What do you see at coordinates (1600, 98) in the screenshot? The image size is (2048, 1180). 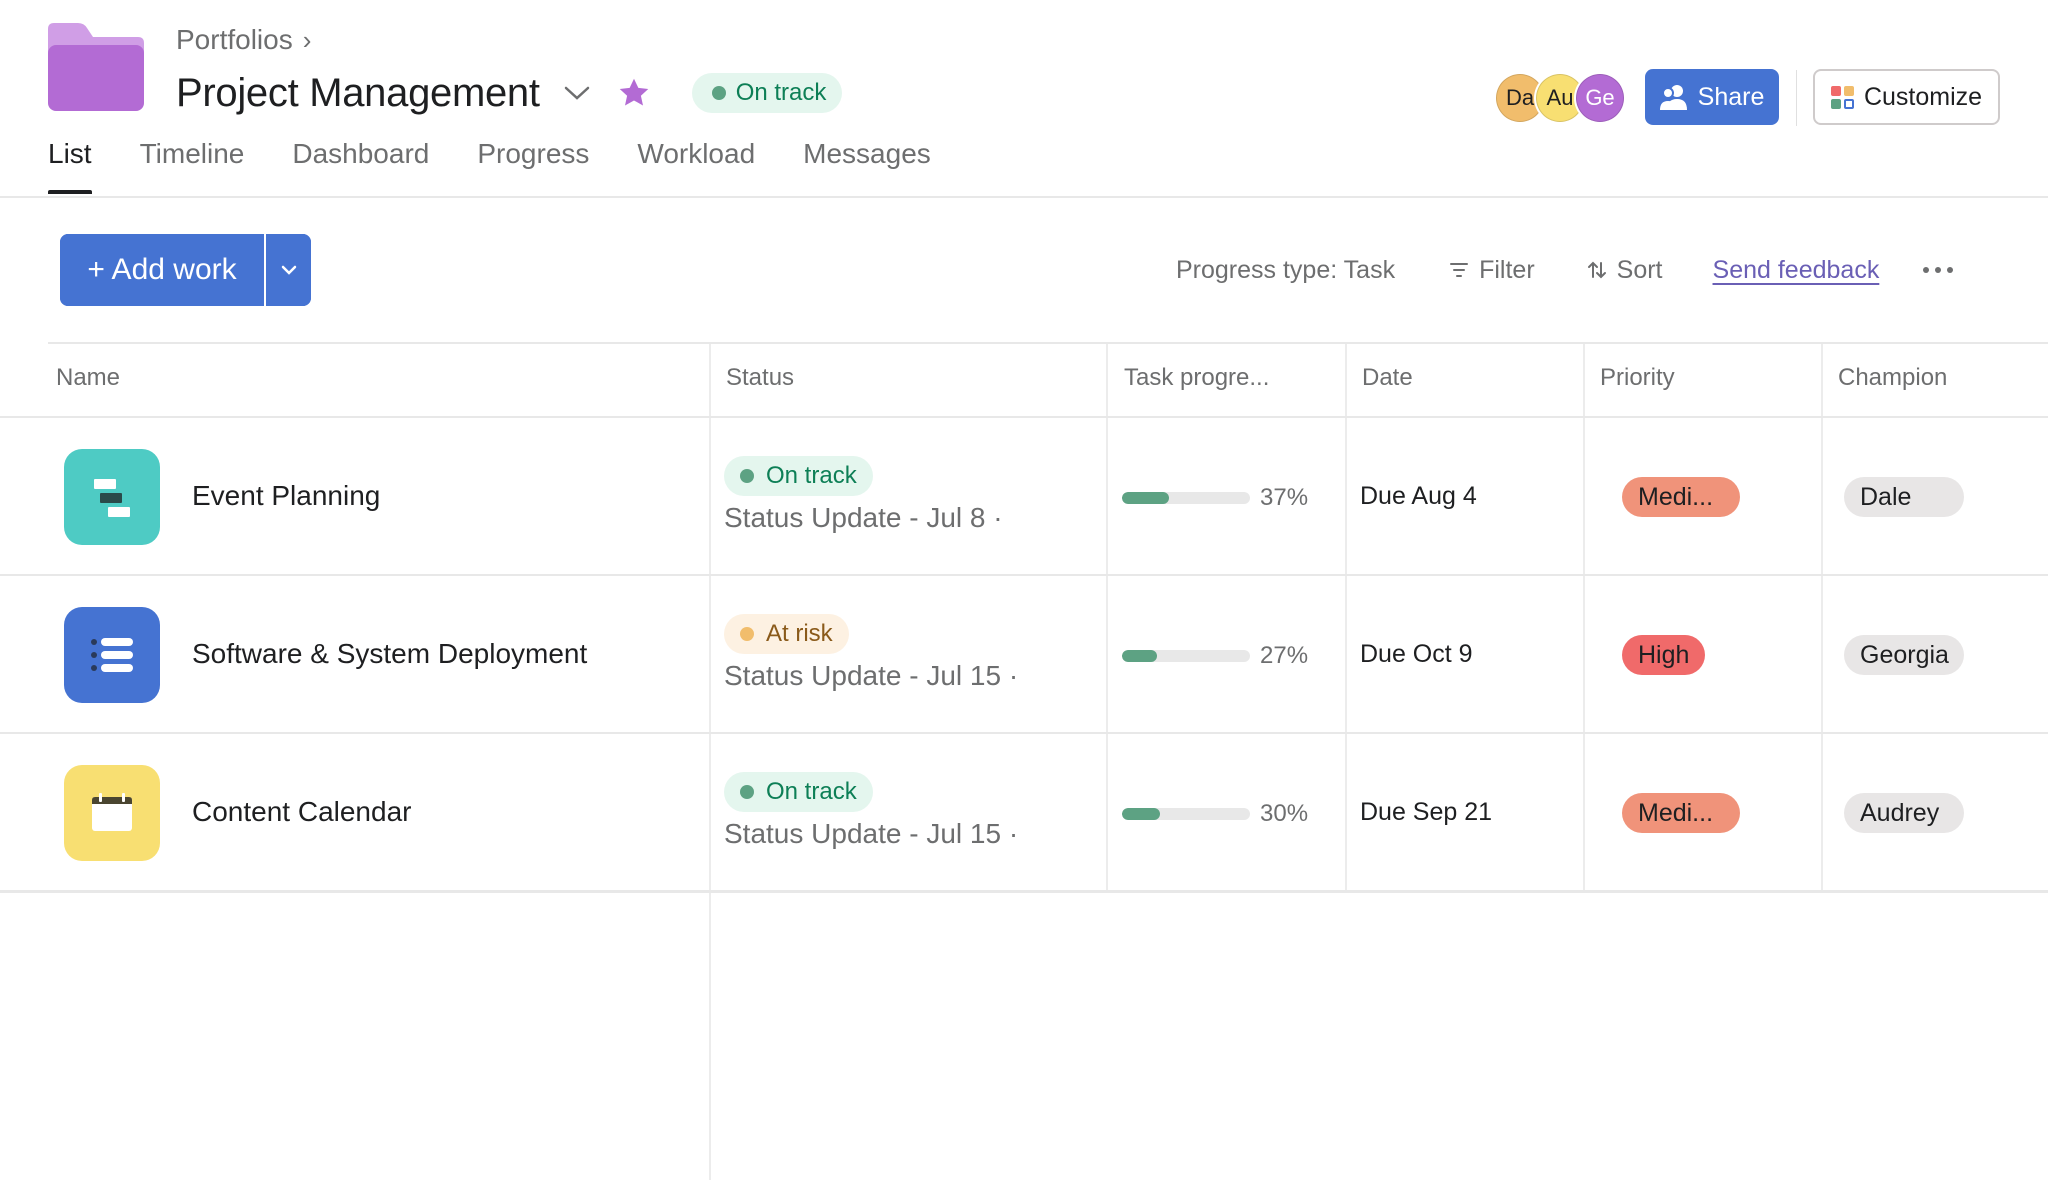 I see `avatar: Ge` at bounding box center [1600, 98].